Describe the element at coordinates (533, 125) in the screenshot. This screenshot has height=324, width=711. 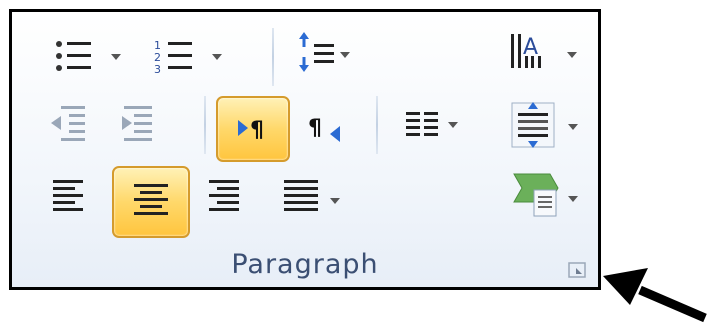
I see `spacing-icon` at that location.